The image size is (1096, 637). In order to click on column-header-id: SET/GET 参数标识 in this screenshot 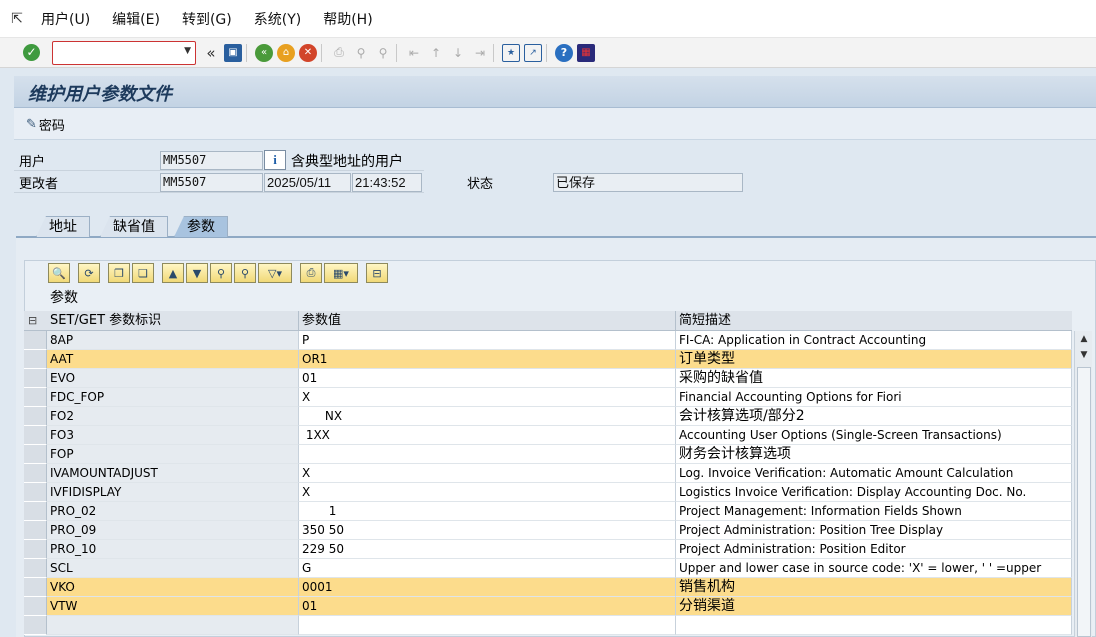, I will do `click(173, 321)`.